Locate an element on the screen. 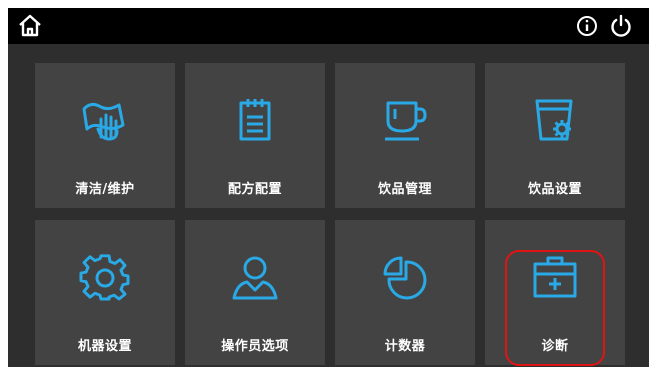 Image resolution: width=657 pixels, height=371 pixels. user-icon is located at coordinates (255, 278).